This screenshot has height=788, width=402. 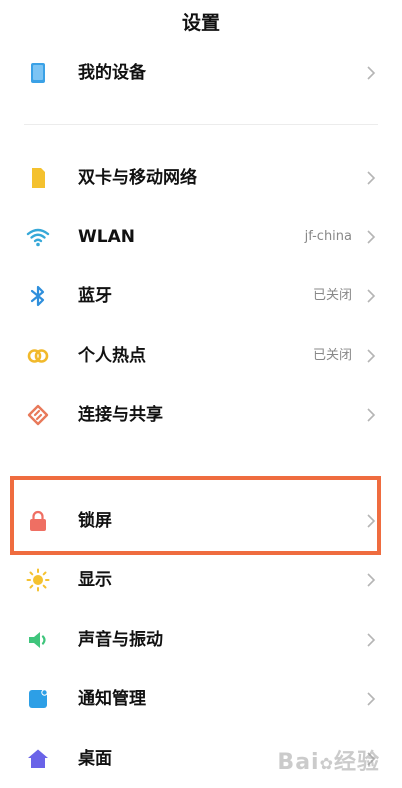 I want to click on settings-item-notifications: 通知管理, so click(x=201, y=699).